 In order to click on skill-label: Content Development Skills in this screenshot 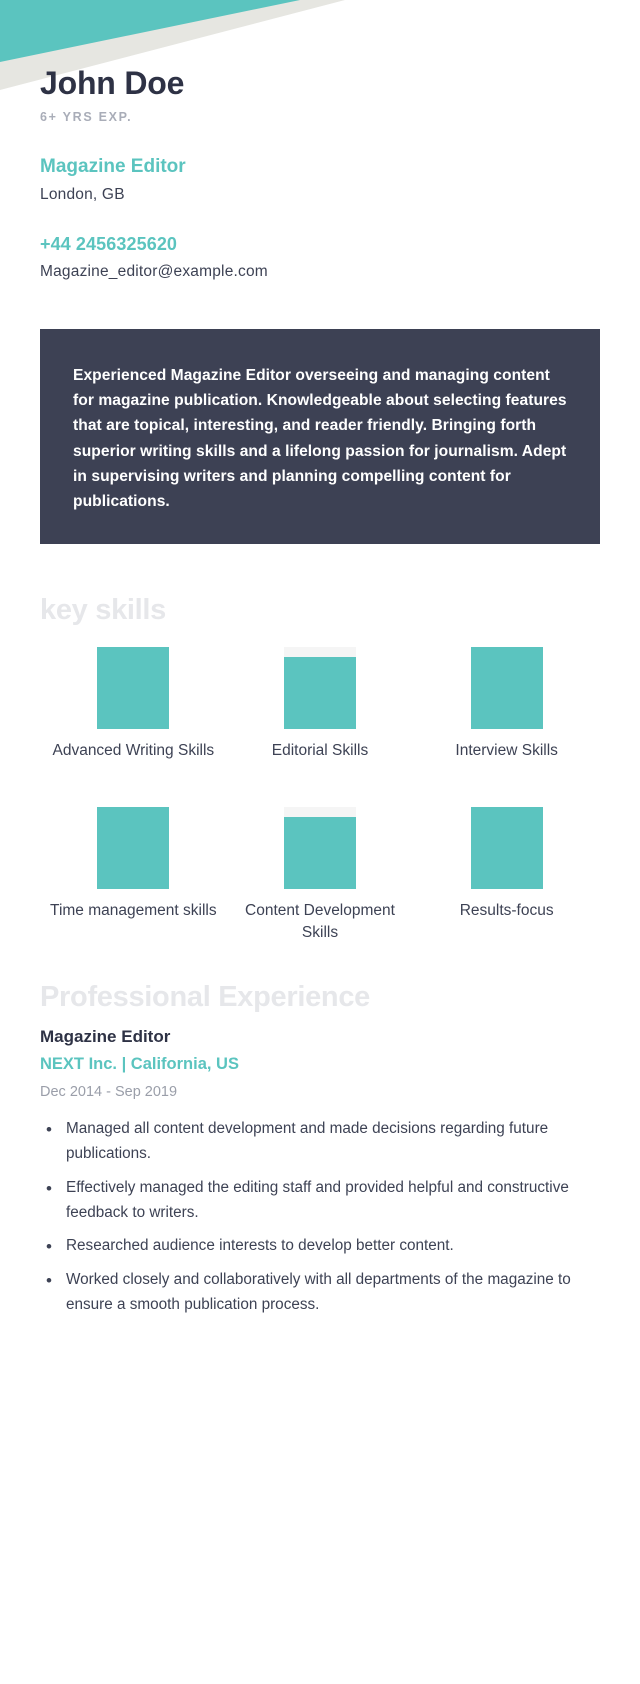, I will do `click(320, 921)`.